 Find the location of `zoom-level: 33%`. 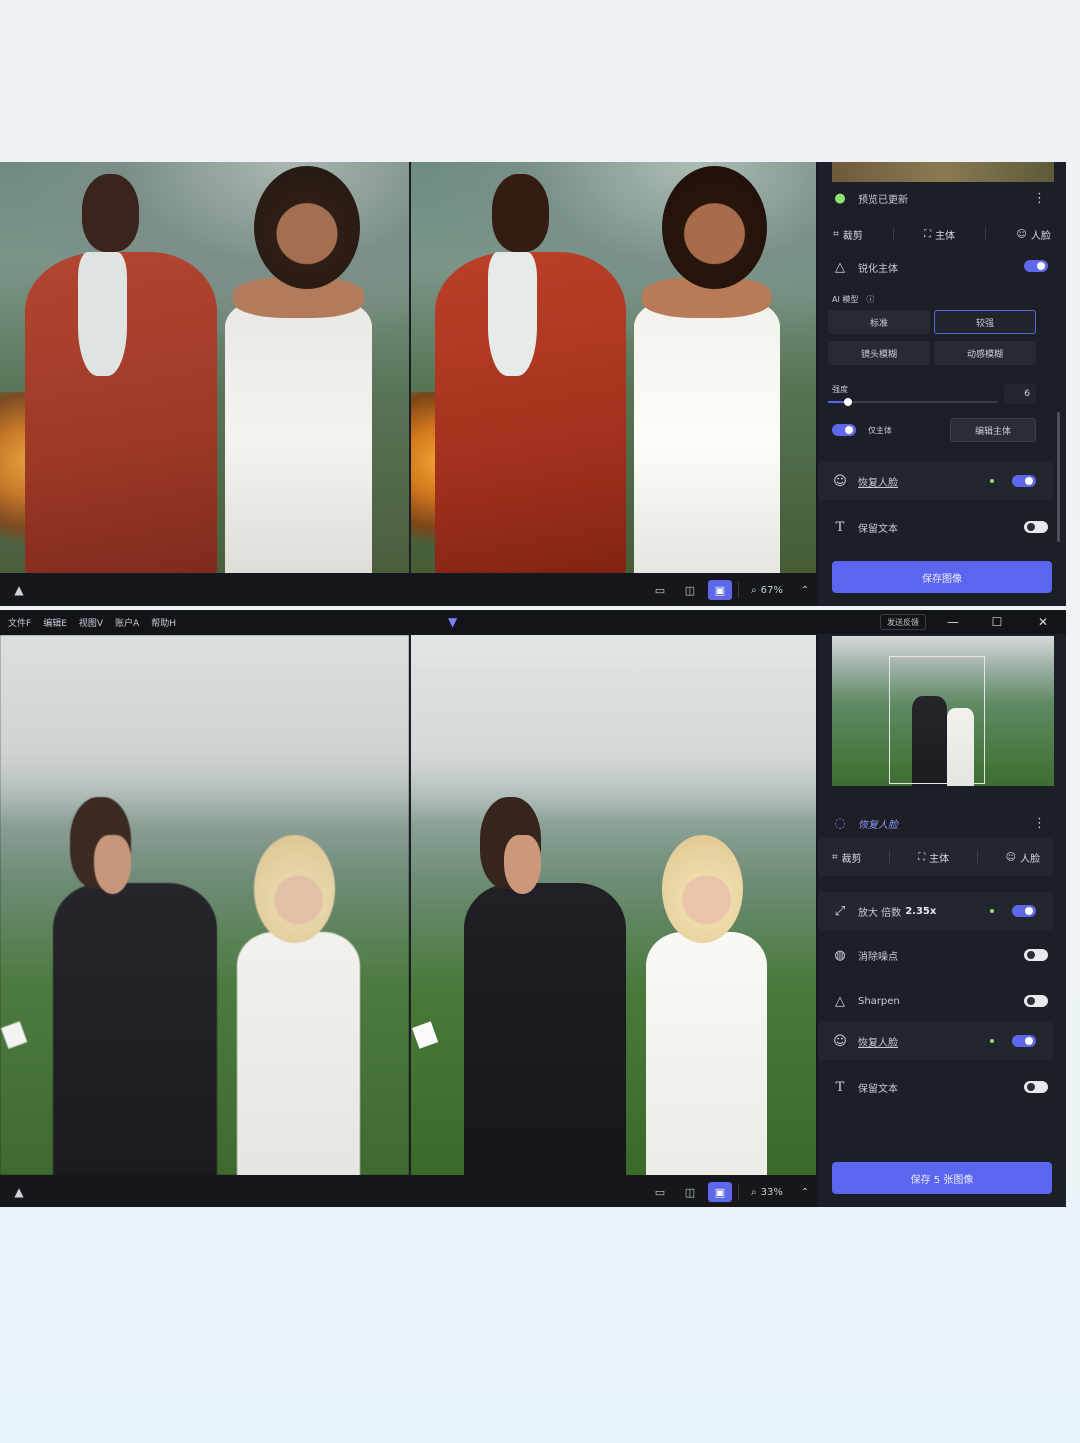

zoom-level: 33% is located at coordinates (771, 1192).